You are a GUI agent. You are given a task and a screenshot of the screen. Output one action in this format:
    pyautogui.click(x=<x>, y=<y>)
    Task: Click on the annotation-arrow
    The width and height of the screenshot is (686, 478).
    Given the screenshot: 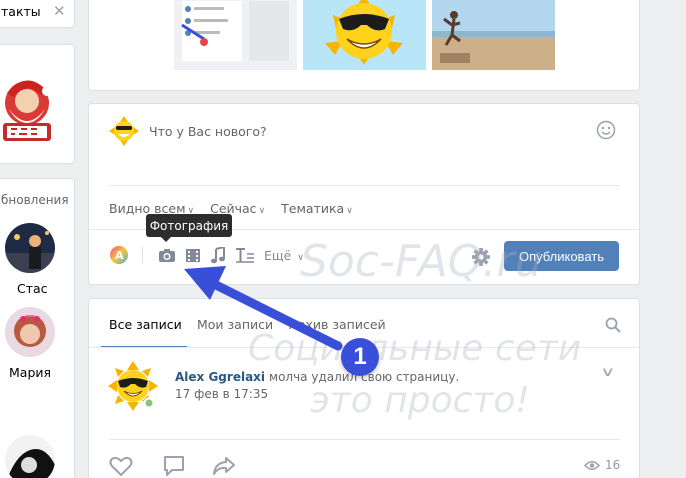 What is the action you would take?
    pyautogui.click(x=263, y=308)
    